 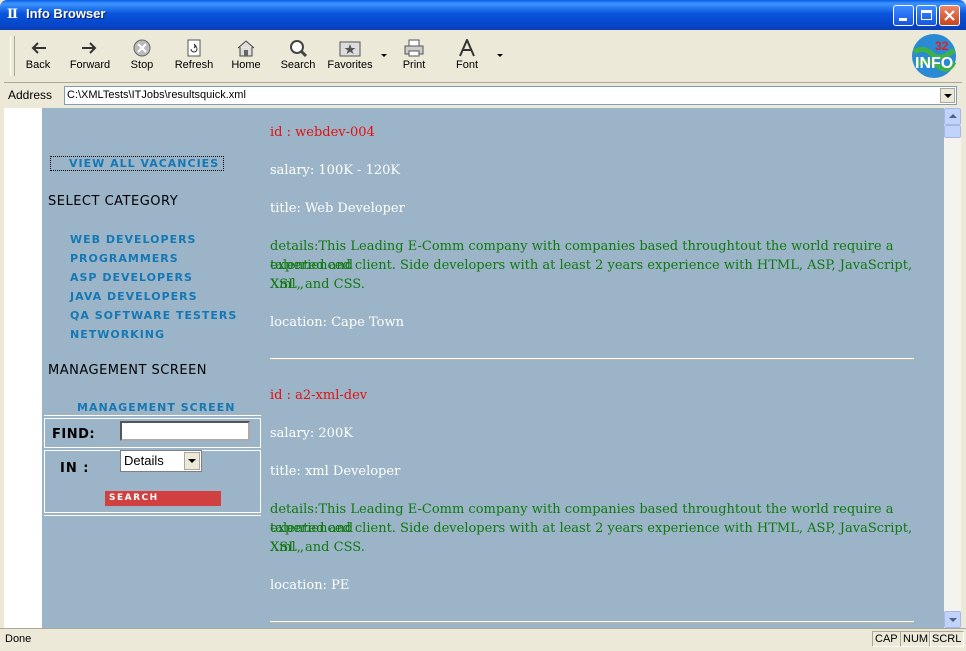 What do you see at coordinates (134, 296) in the screenshot?
I see `category-java-developers-link: JAVA DEVELOPERS` at bounding box center [134, 296].